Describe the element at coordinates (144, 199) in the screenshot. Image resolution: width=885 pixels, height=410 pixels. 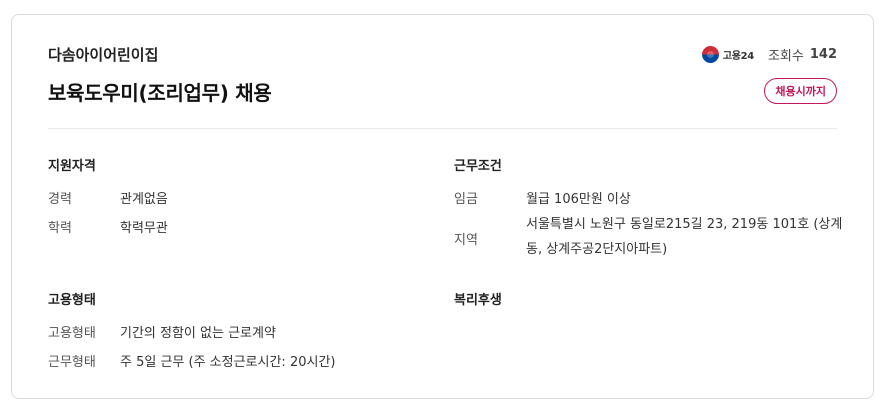
I see `info-value: 관계없음` at that location.